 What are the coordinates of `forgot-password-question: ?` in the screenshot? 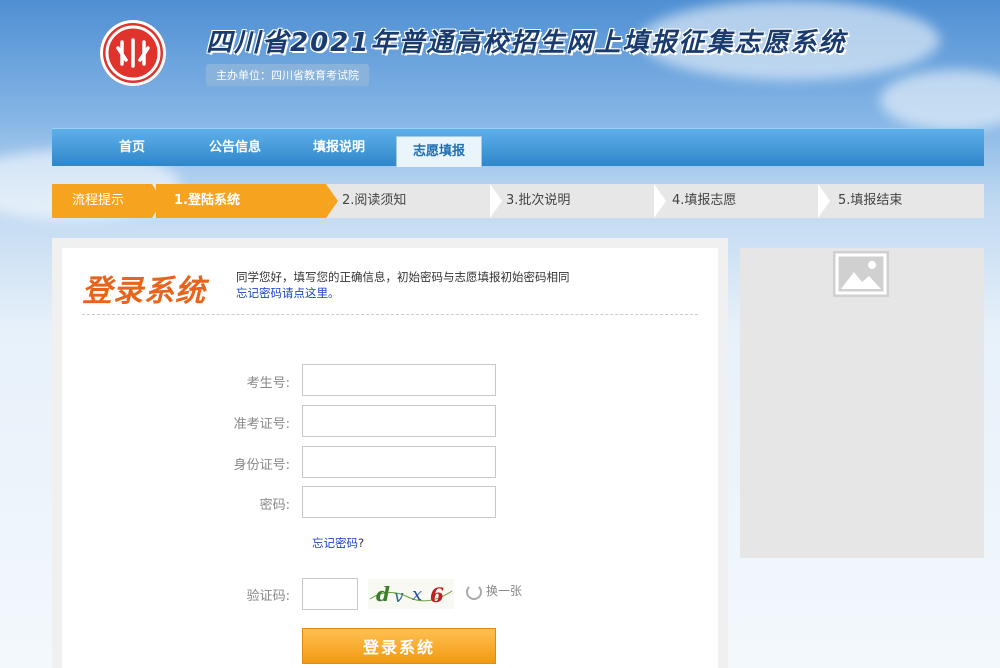 It's located at (361, 543).